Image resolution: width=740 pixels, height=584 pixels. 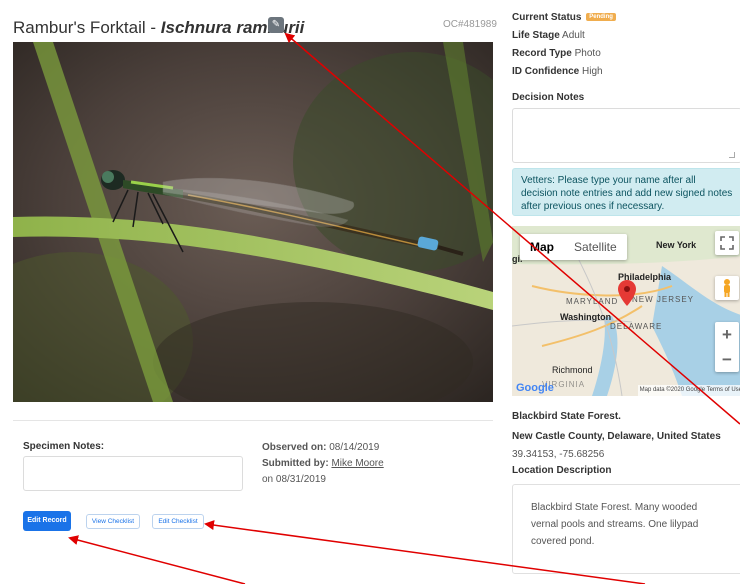 I want to click on record-id: OC#481989, so click(x=470, y=24).